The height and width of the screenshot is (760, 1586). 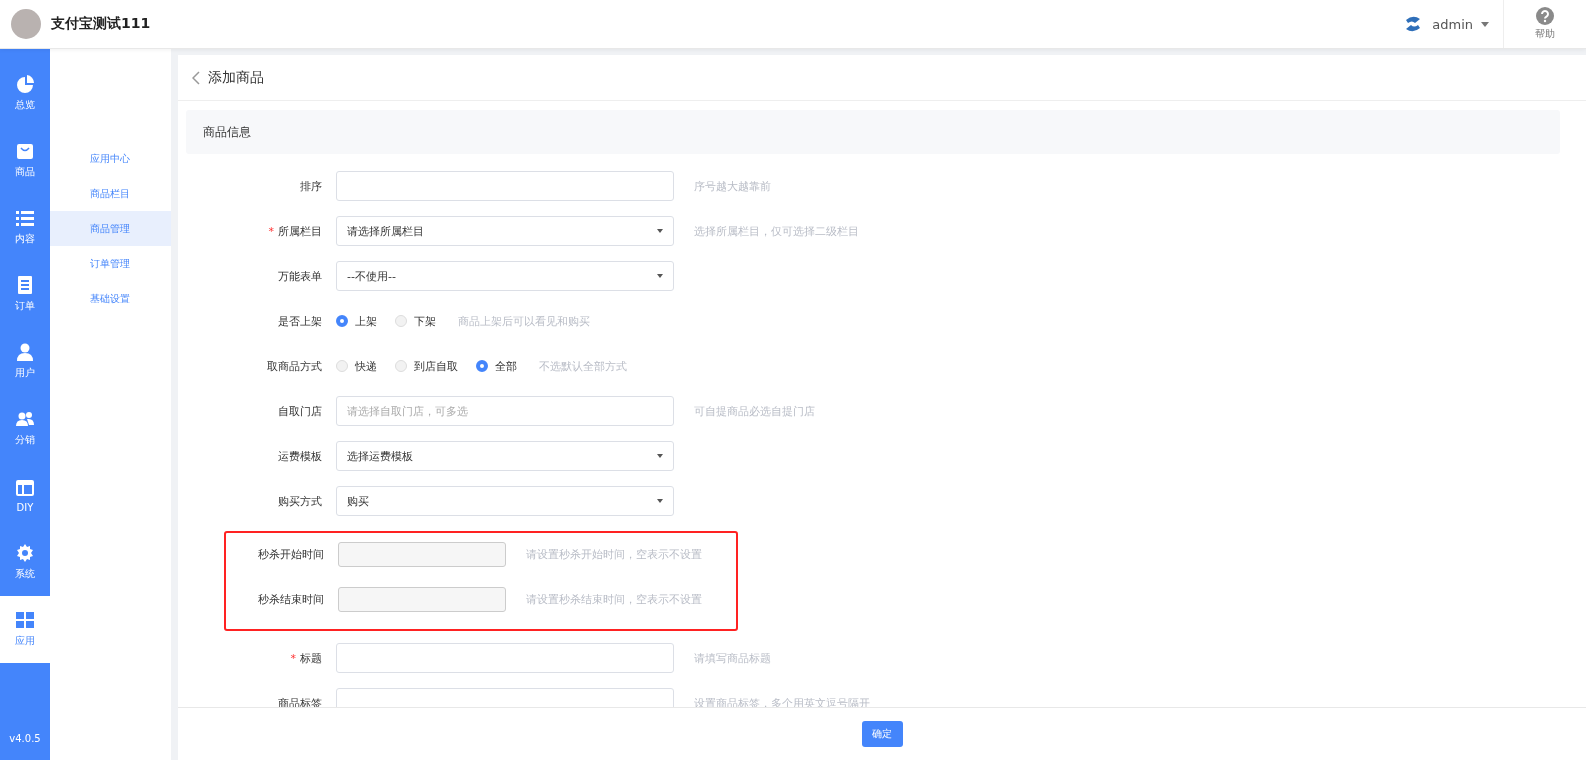 I want to click on select-field: --不使用--, so click(x=505, y=276).